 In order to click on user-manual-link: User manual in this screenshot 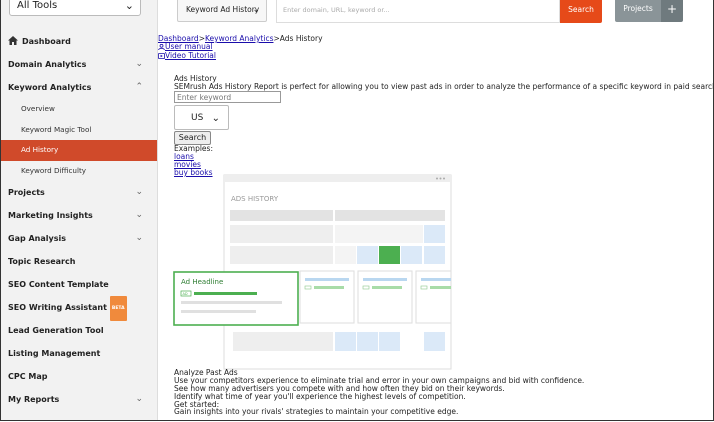, I will do `click(189, 46)`.